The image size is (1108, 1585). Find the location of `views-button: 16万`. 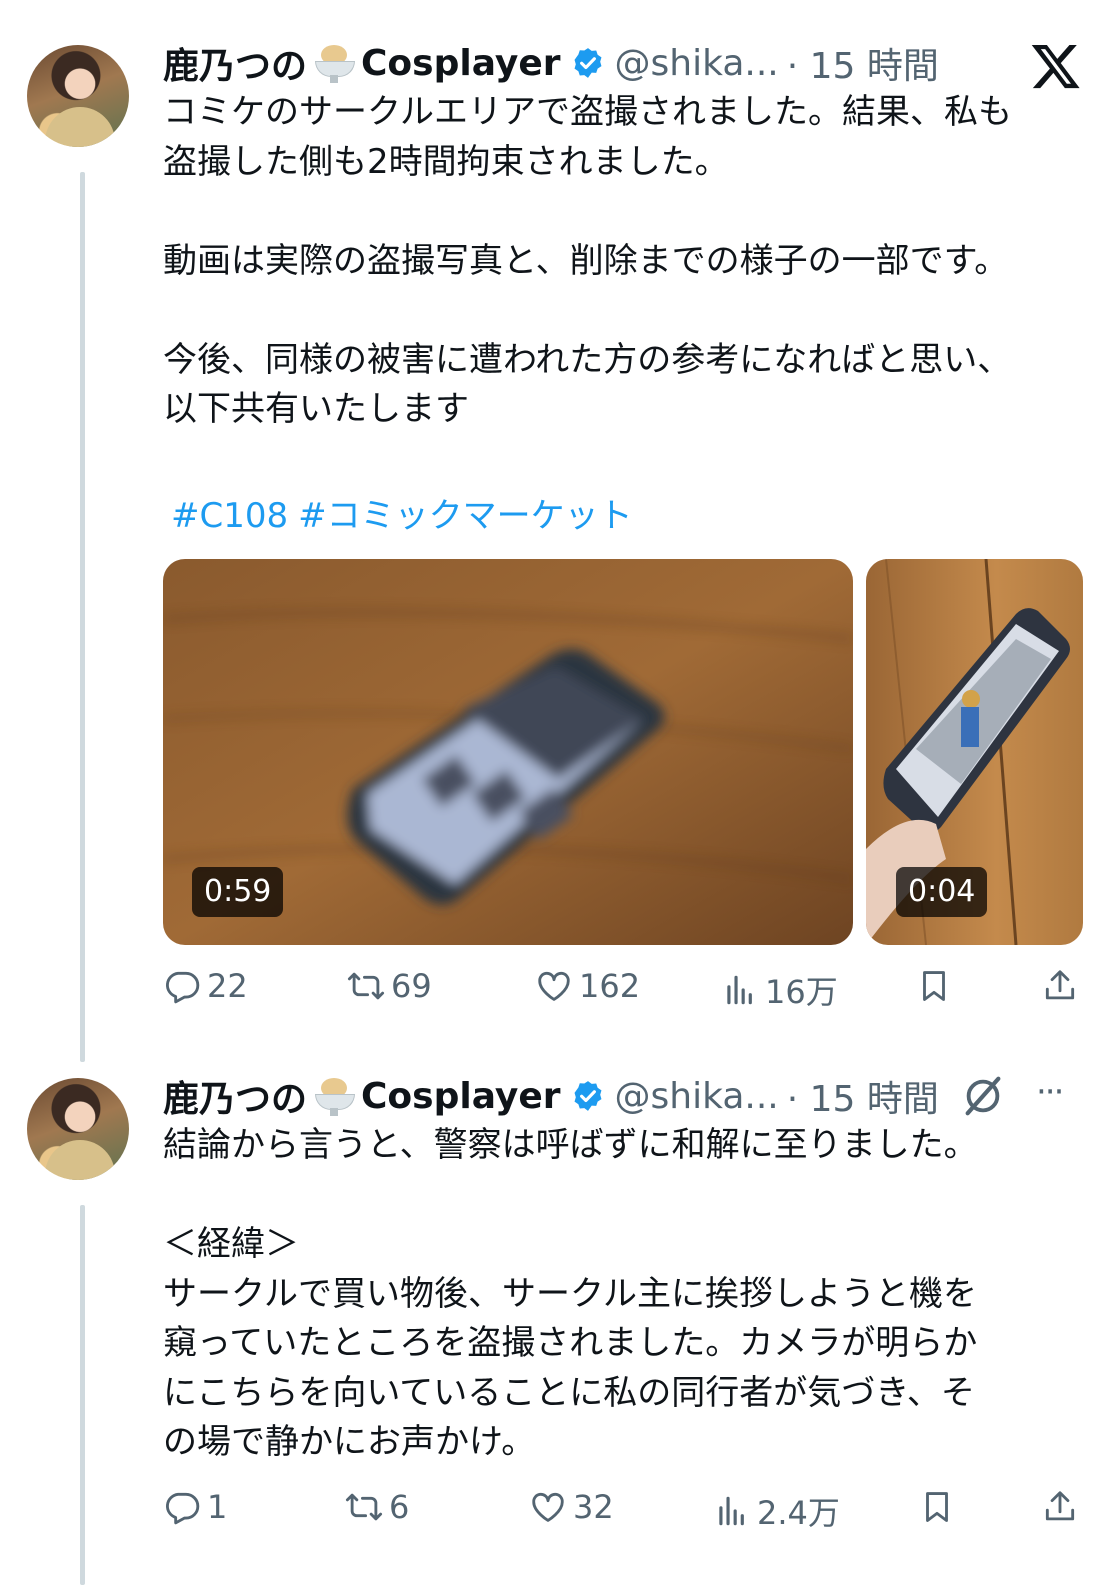

views-button: 16万 is located at coordinates (779, 990).